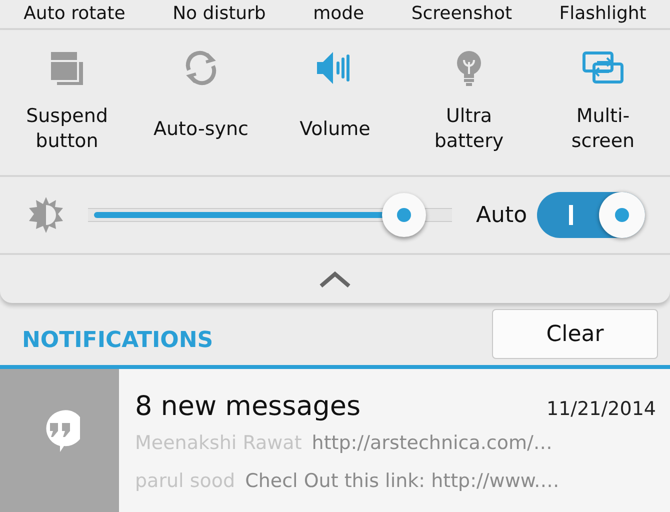 This screenshot has height=512, width=670. What do you see at coordinates (338, 14) in the screenshot?
I see `tile-label: mode` at bounding box center [338, 14].